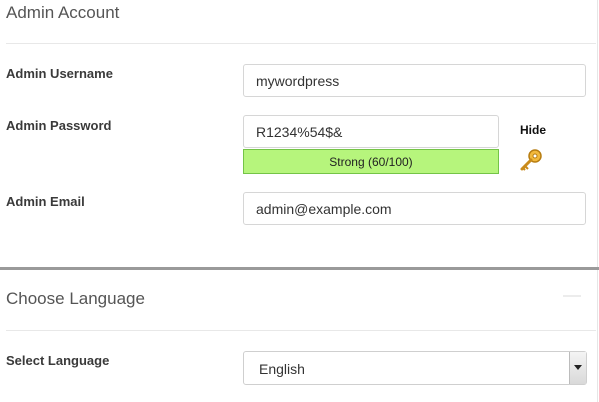 This screenshot has height=402, width=599. What do you see at coordinates (75, 298) in the screenshot?
I see `choose-language-title: Choose Language` at bounding box center [75, 298].